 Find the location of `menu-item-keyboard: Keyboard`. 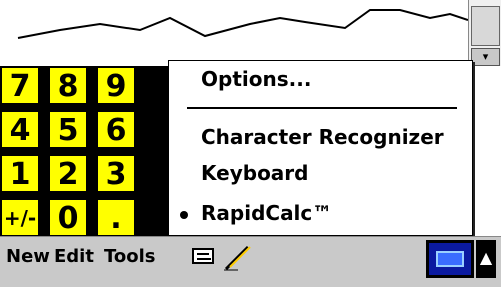

menu-item-keyboard: Keyboard is located at coordinates (320, 174).